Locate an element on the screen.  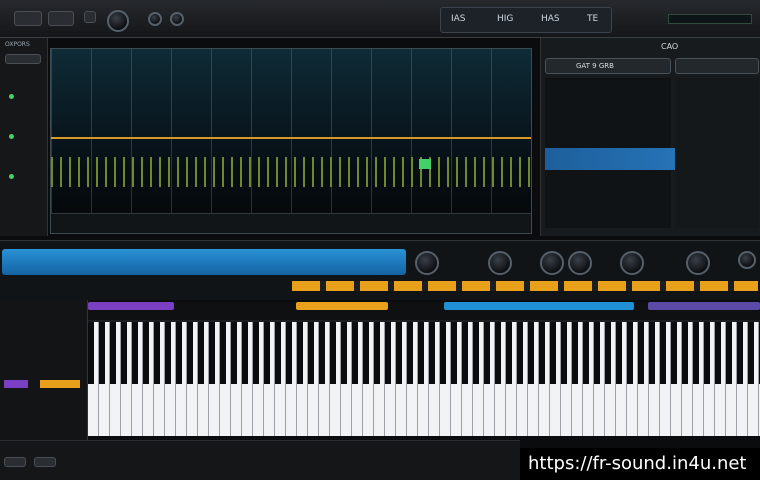
left-lower-purple-tag is located at coordinates (16, 384).